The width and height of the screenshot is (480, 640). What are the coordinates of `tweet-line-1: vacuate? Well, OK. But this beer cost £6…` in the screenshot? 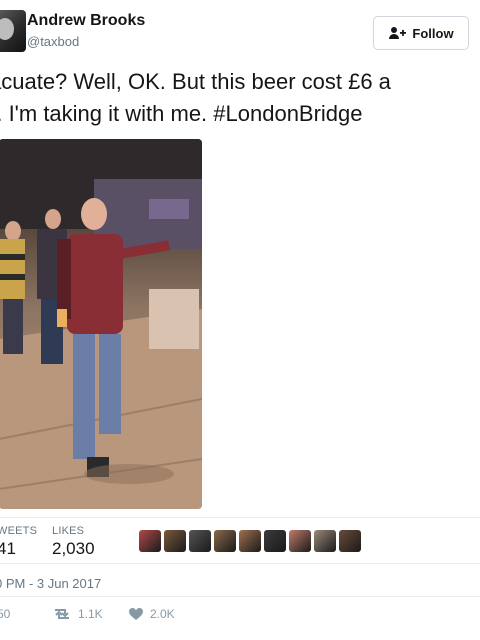 It's located at (195, 81).